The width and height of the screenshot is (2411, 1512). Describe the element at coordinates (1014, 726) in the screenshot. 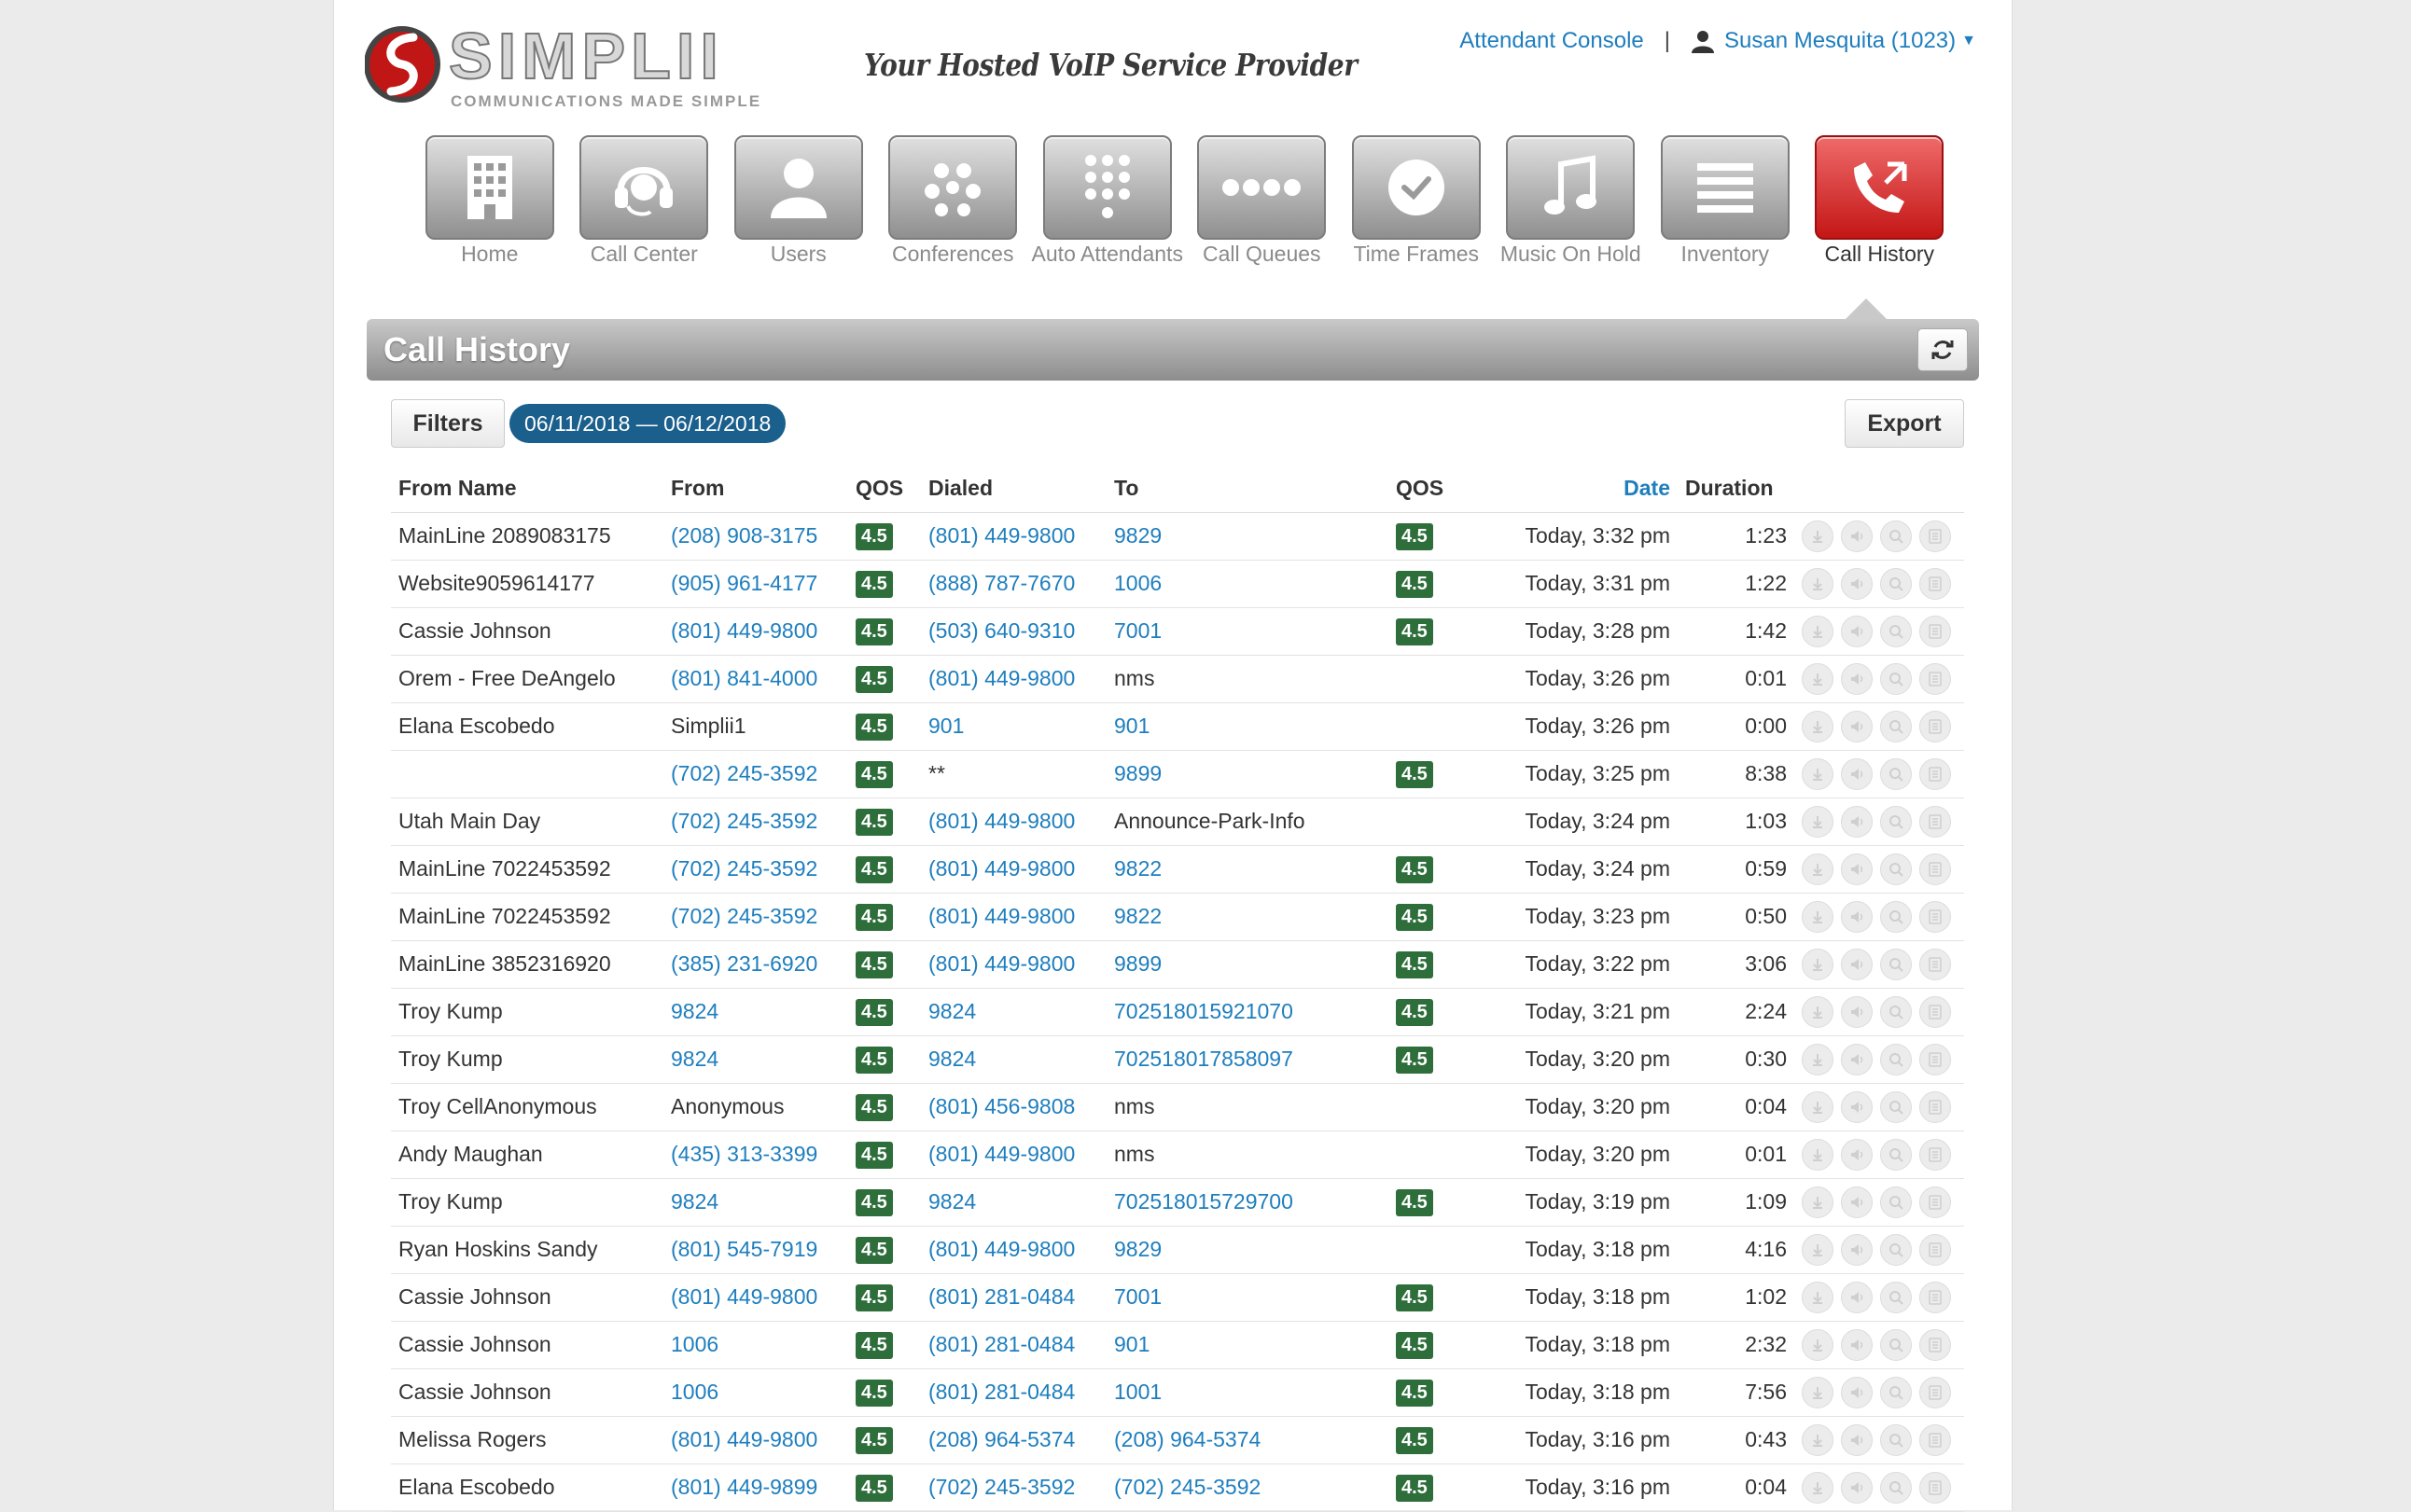

I see `dialed-cell: 901` at that location.